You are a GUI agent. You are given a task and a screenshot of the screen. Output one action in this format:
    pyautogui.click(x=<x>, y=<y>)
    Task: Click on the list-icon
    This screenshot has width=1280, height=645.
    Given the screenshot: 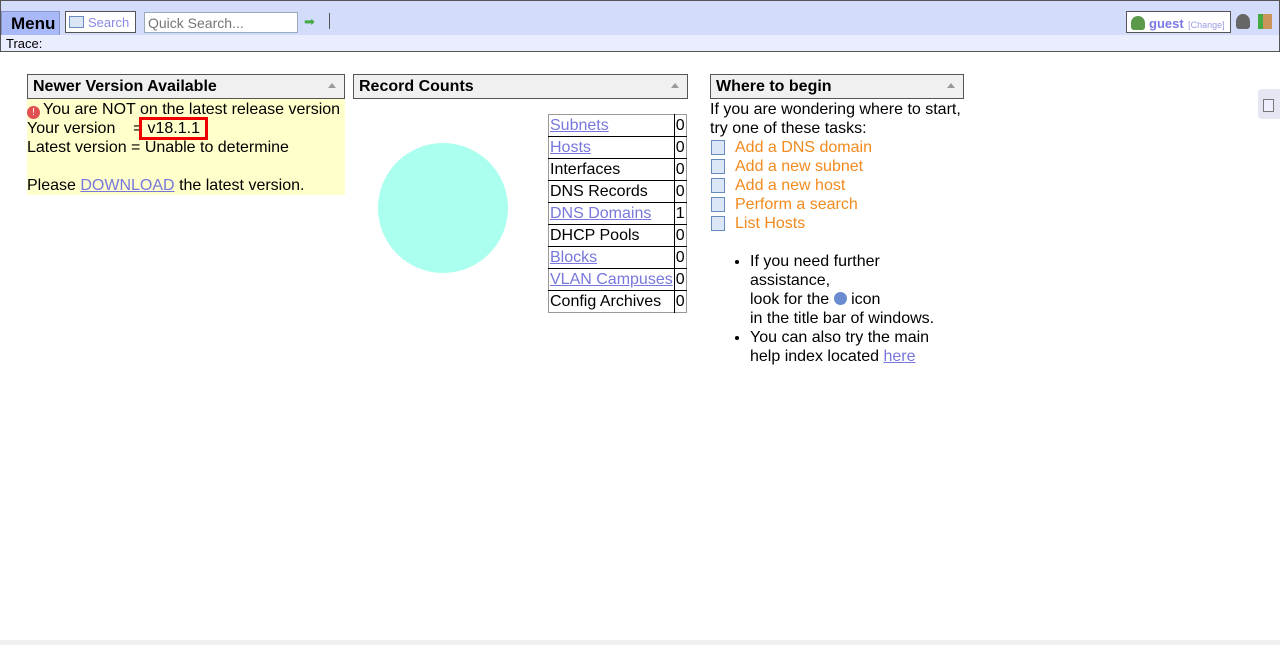 What is the action you would take?
    pyautogui.click(x=718, y=223)
    